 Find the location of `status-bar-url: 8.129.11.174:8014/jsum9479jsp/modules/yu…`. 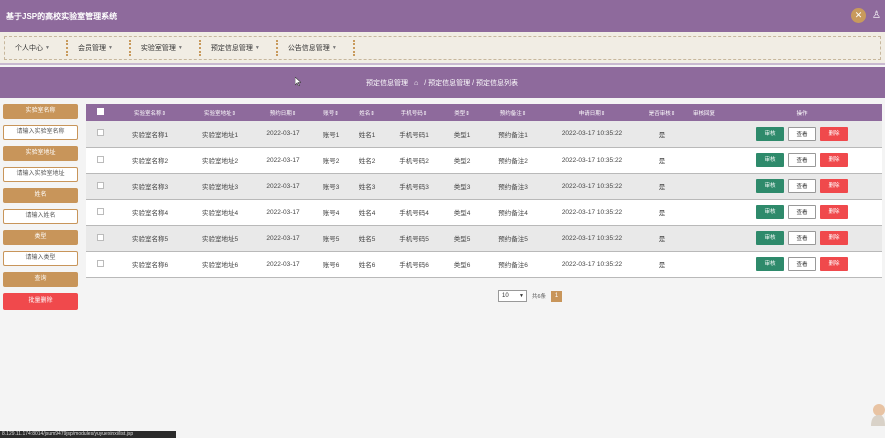

status-bar-url: 8.129.11.174:8014/jsum9479jsp/modules/yu… is located at coordinates (88, 434).